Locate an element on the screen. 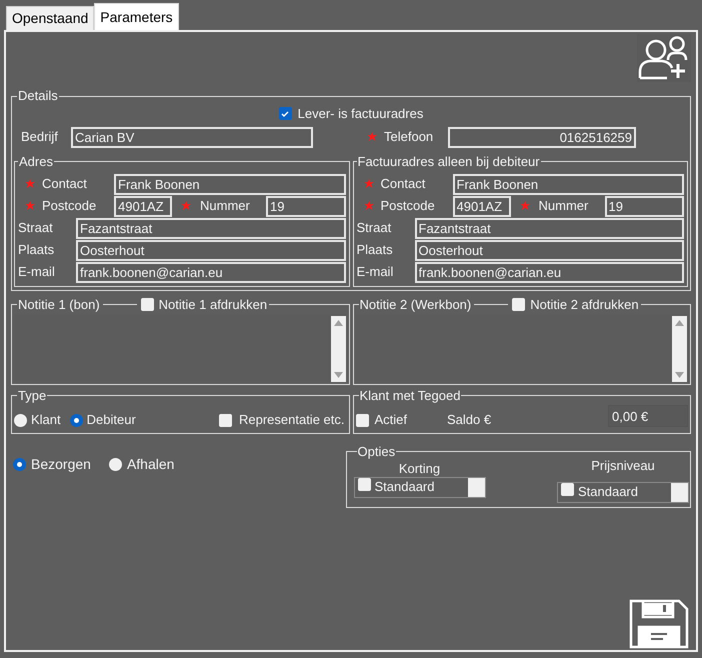  group-title: Notitie 2 (Werkbon) is located at coordinates (415, 305).